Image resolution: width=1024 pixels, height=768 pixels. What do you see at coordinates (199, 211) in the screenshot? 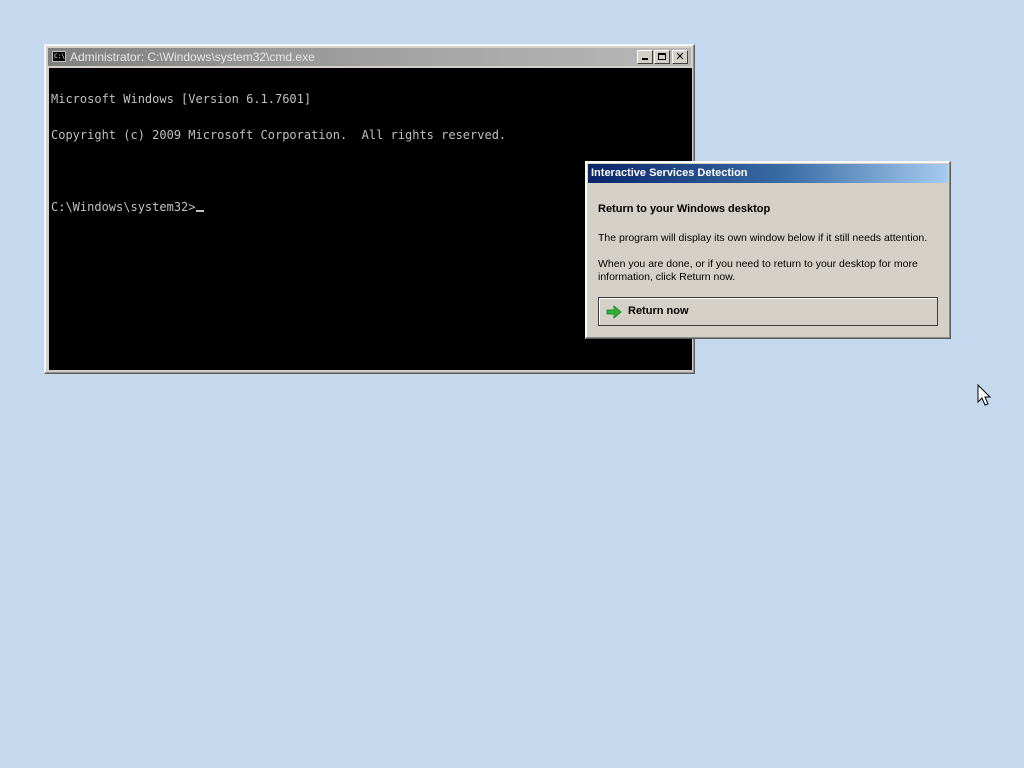
I see `text-cursor` at bounding box center [199, 211].